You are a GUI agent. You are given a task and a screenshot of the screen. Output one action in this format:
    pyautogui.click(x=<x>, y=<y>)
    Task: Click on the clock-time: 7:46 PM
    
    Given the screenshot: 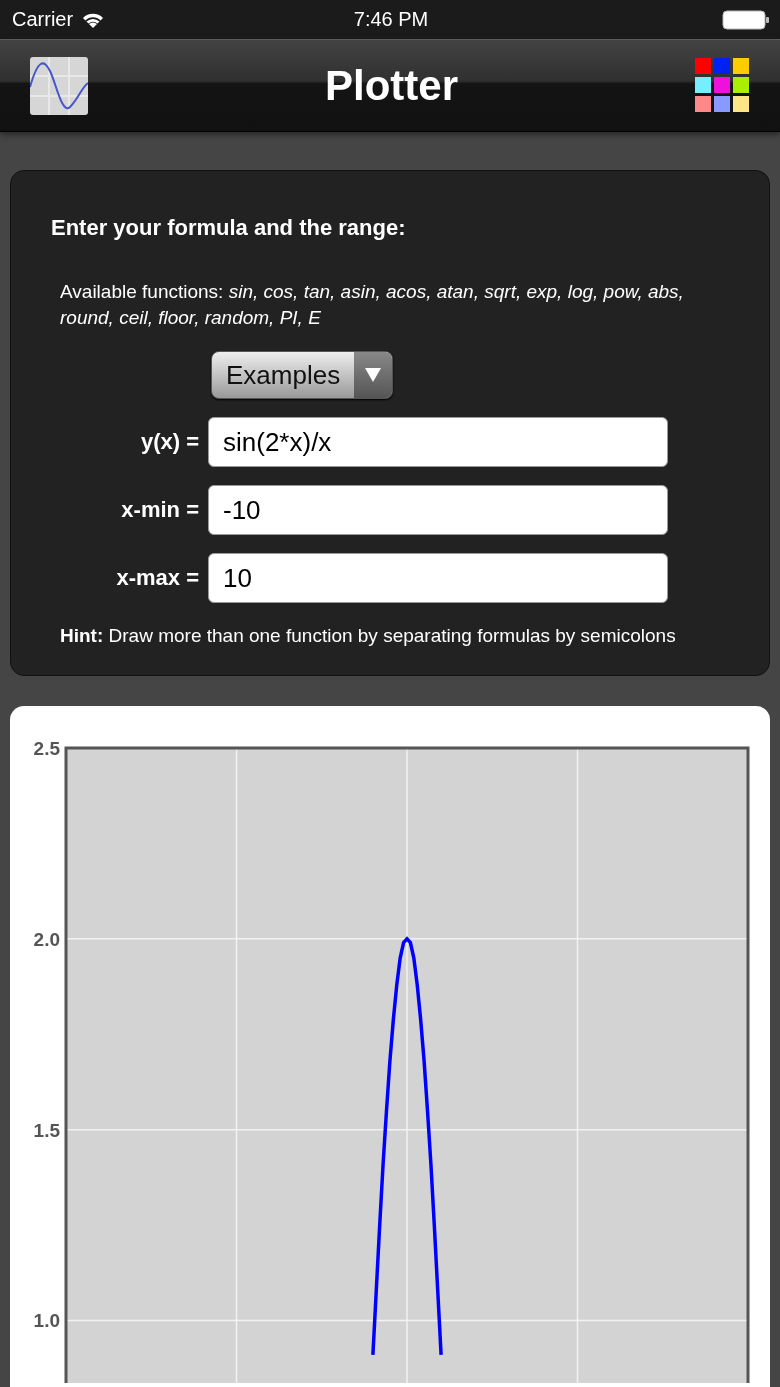 What is the action you would take?
    pyautogui.click(x=391, y=19)
    